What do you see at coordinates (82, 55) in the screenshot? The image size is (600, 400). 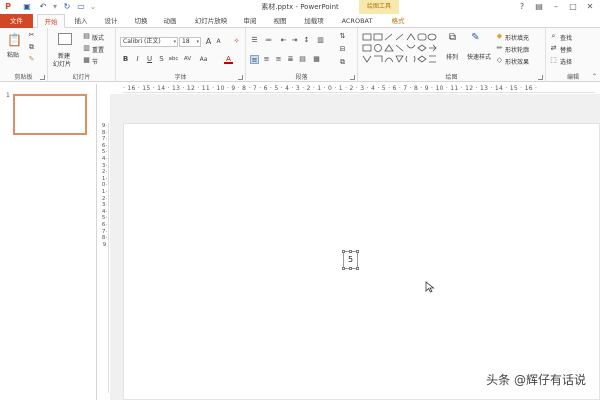 I see `slides-group: 新建 幻灯片 ▤ 版式 ▥ 重置 ▦ 节 幻灯片` at bounding box center [82, 55].